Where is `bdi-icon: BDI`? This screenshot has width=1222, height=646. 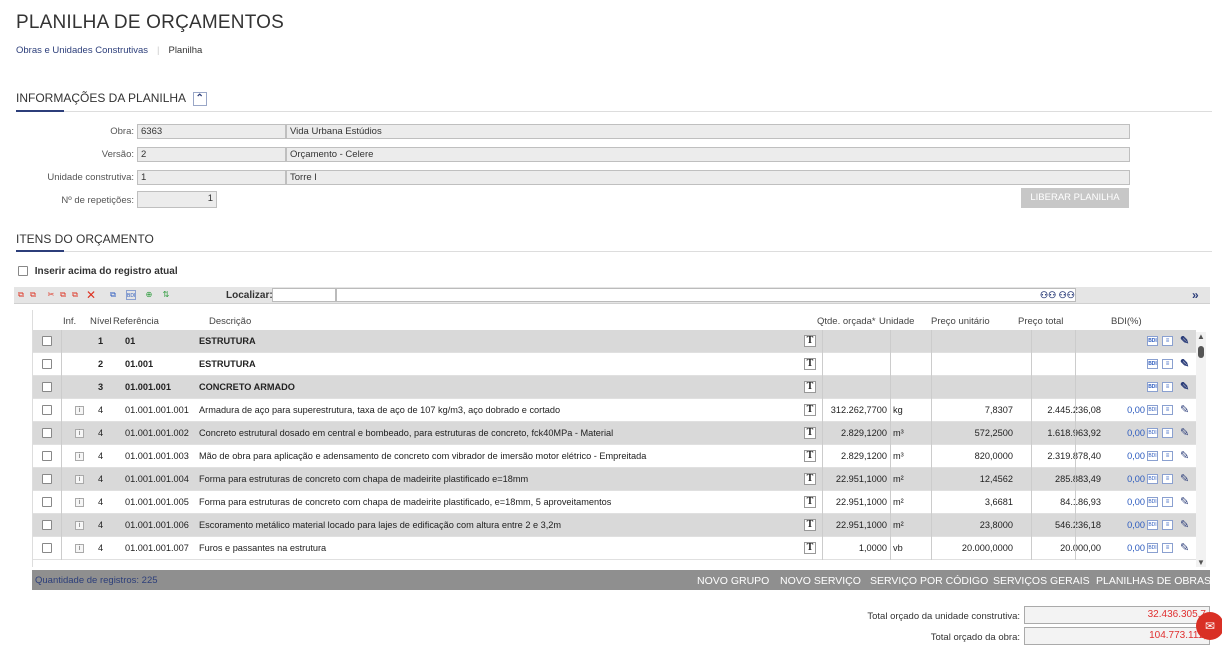 bdi-icon: BDI is located at coordinates (131, 295).